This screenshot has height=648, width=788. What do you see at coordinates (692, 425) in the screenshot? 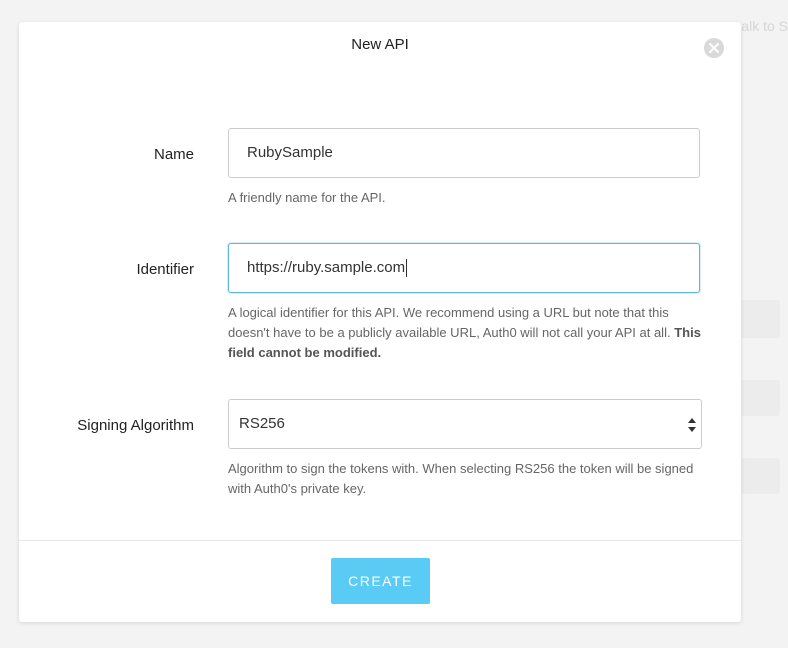
I see `select-arrows-icon` at bounding box center [692, 425].